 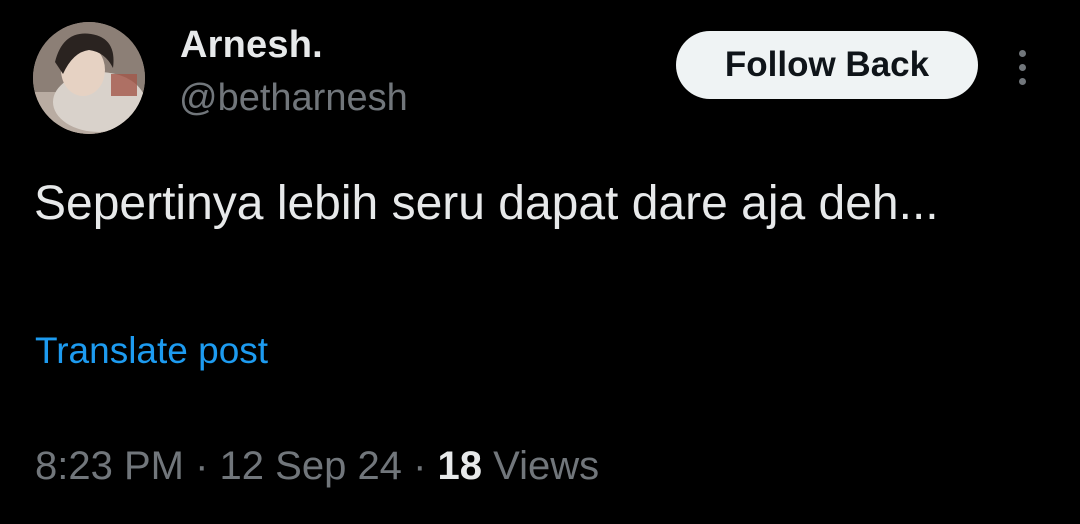 What do you see at coordinates (151, 351) in the screenshot?
I see `translate-post-link: Translate post` at bounding box center [151, 351].